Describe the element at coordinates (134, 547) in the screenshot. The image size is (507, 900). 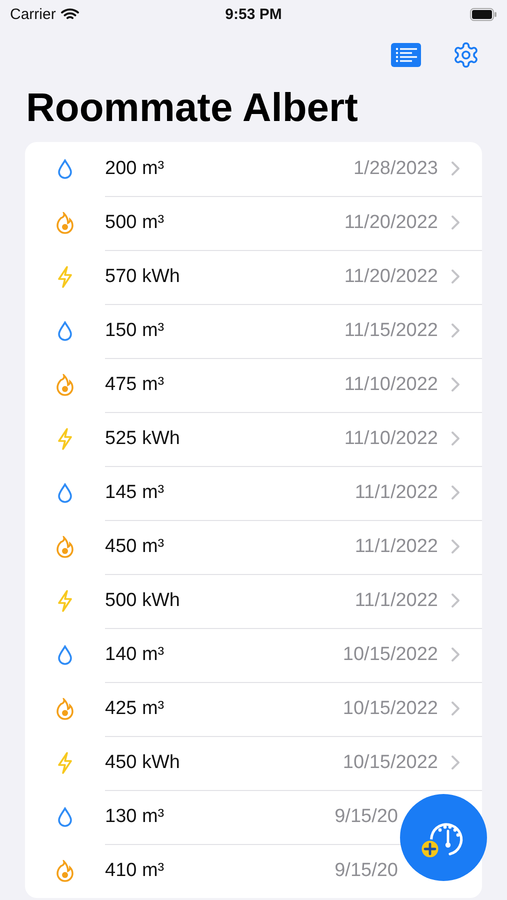
I see `reading-value: 450 m³` at that location.